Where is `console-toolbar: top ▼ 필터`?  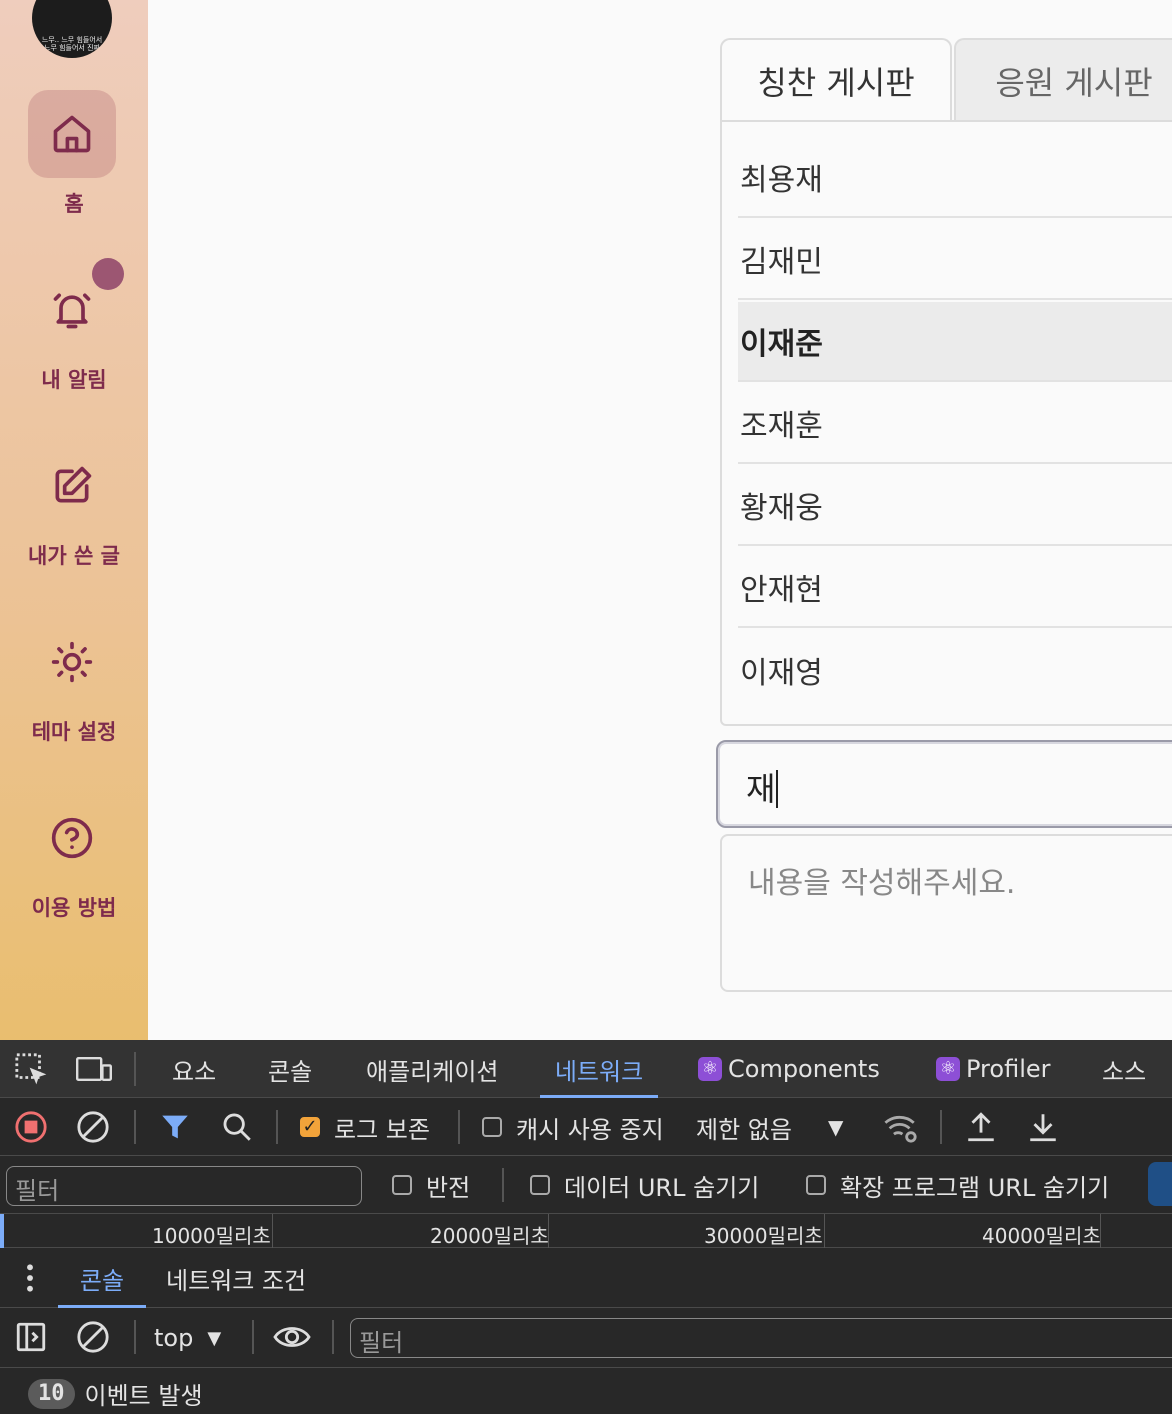 console-toolbar: top ▼ 필터 is located at coordinates (586, 1338).